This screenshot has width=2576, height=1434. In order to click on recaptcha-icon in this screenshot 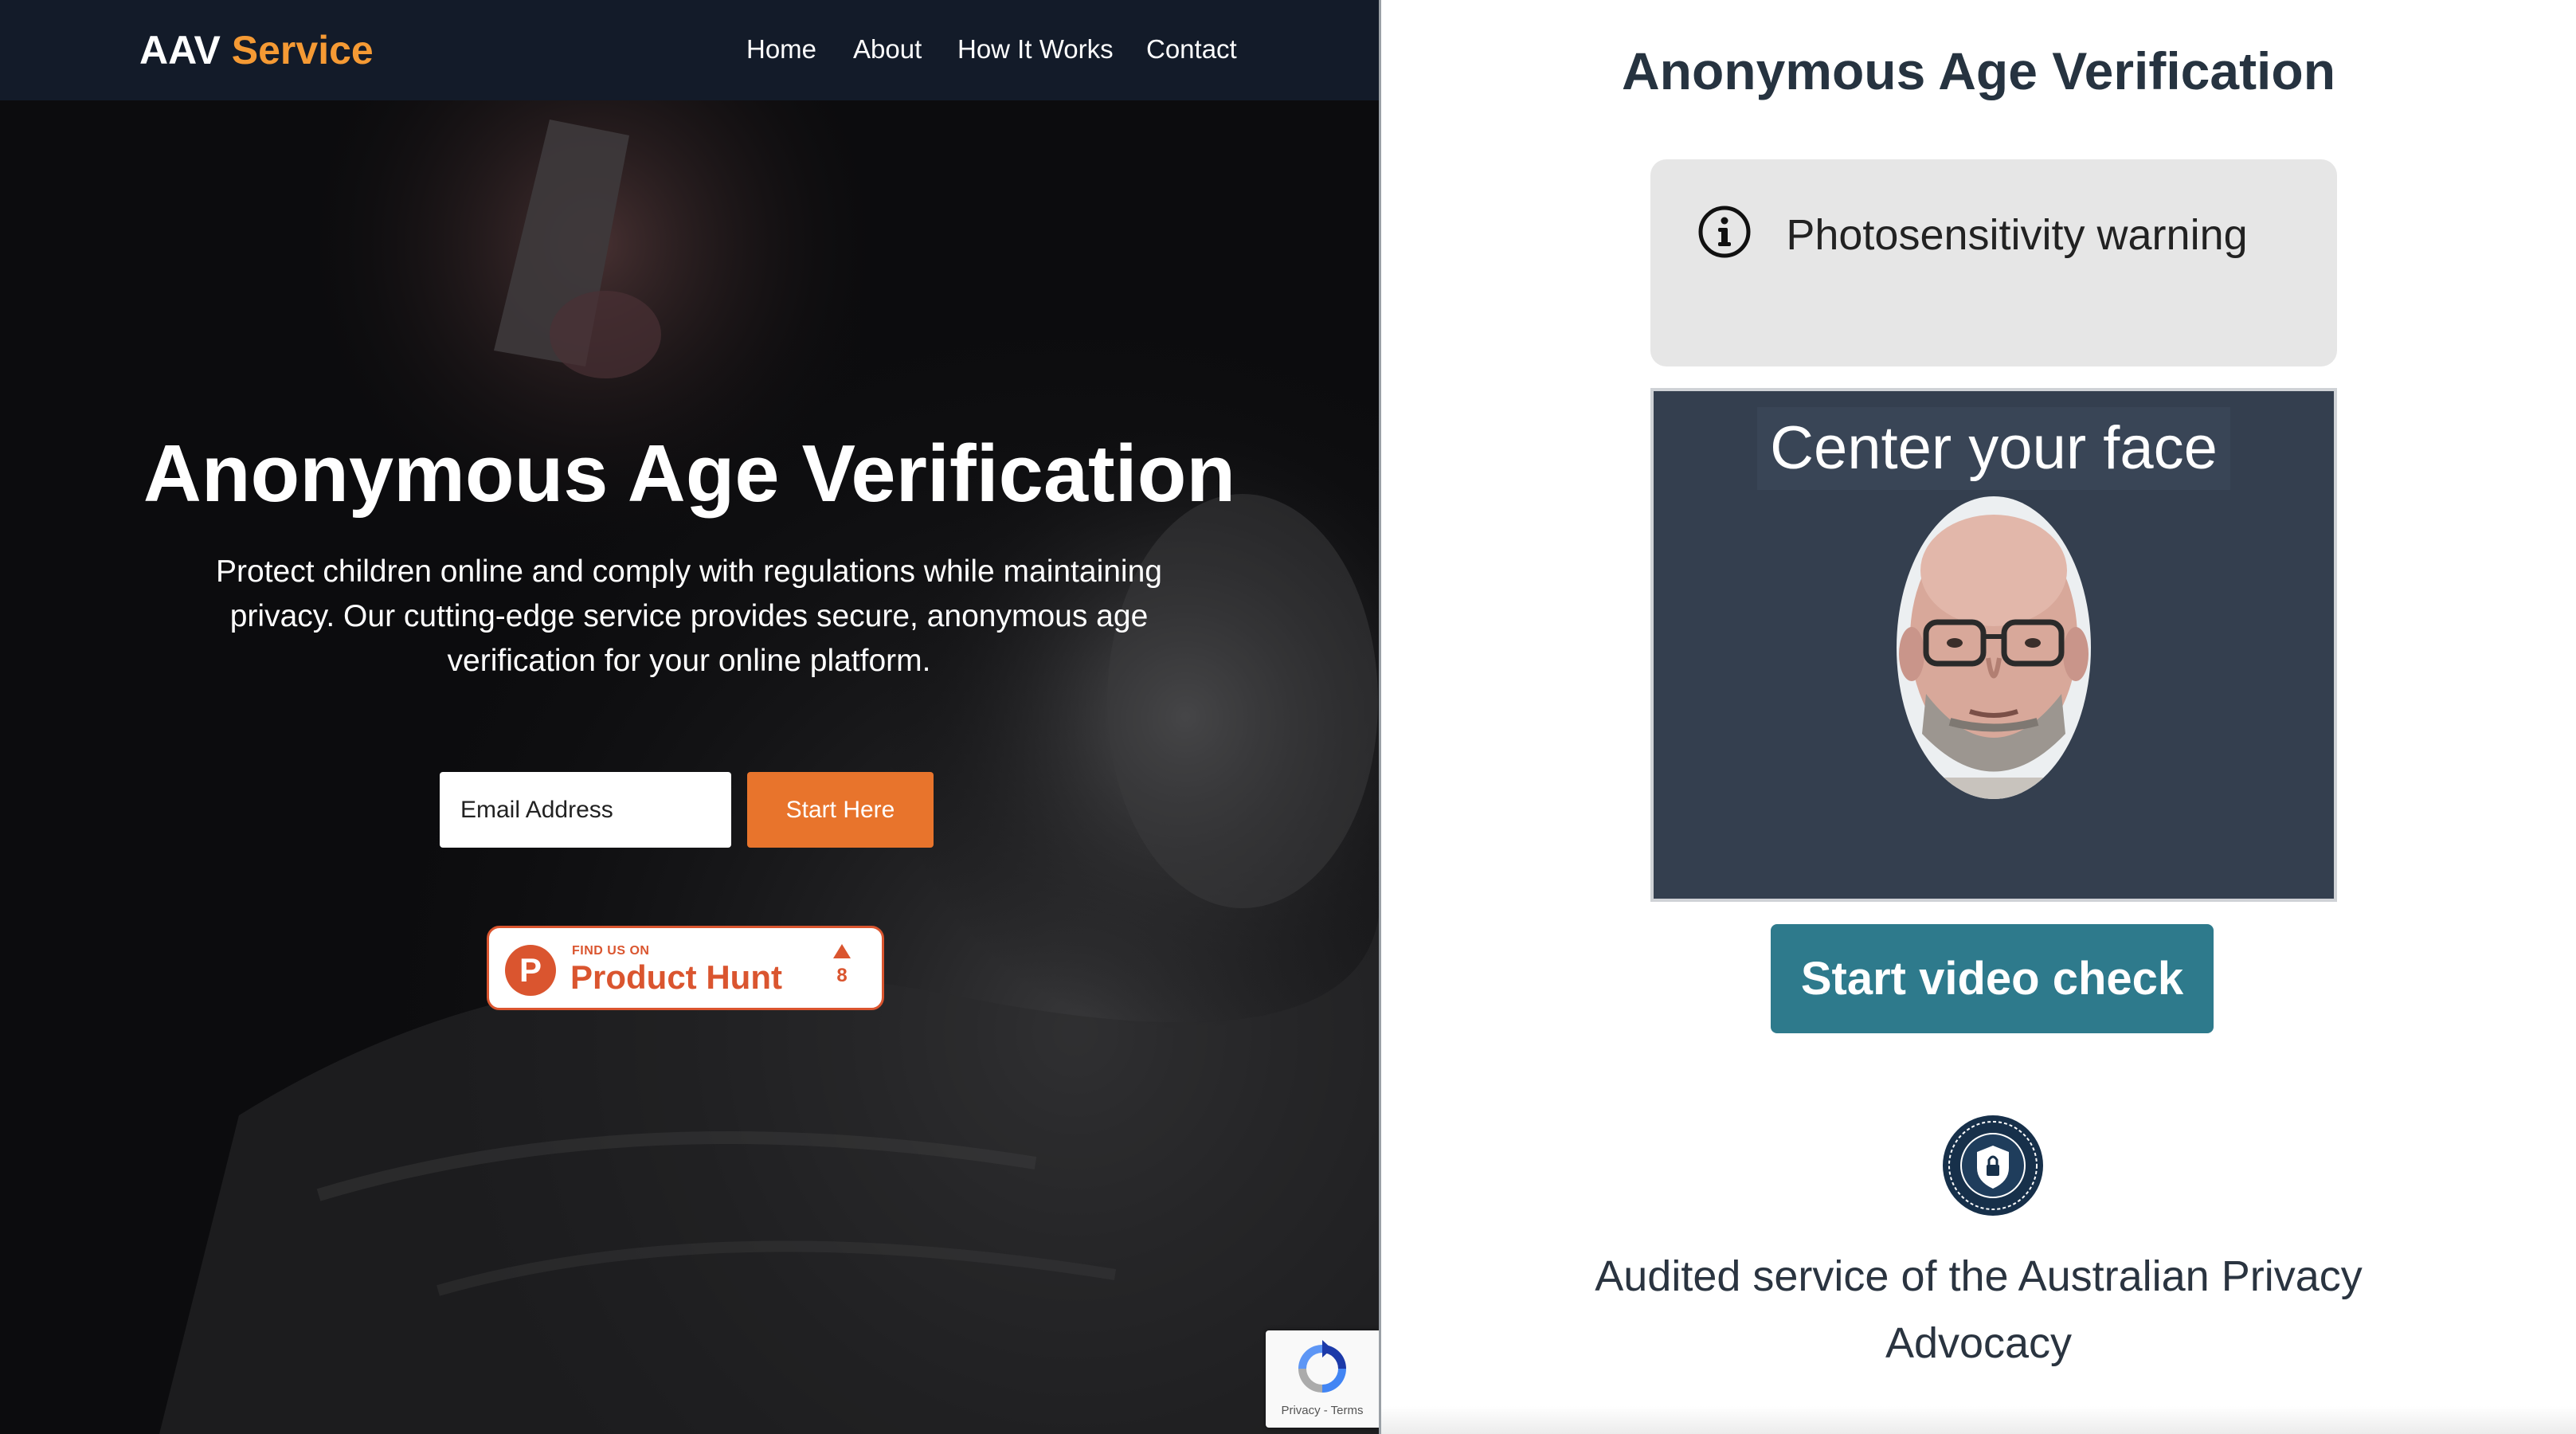, I will do `click(1322, 1366)`.